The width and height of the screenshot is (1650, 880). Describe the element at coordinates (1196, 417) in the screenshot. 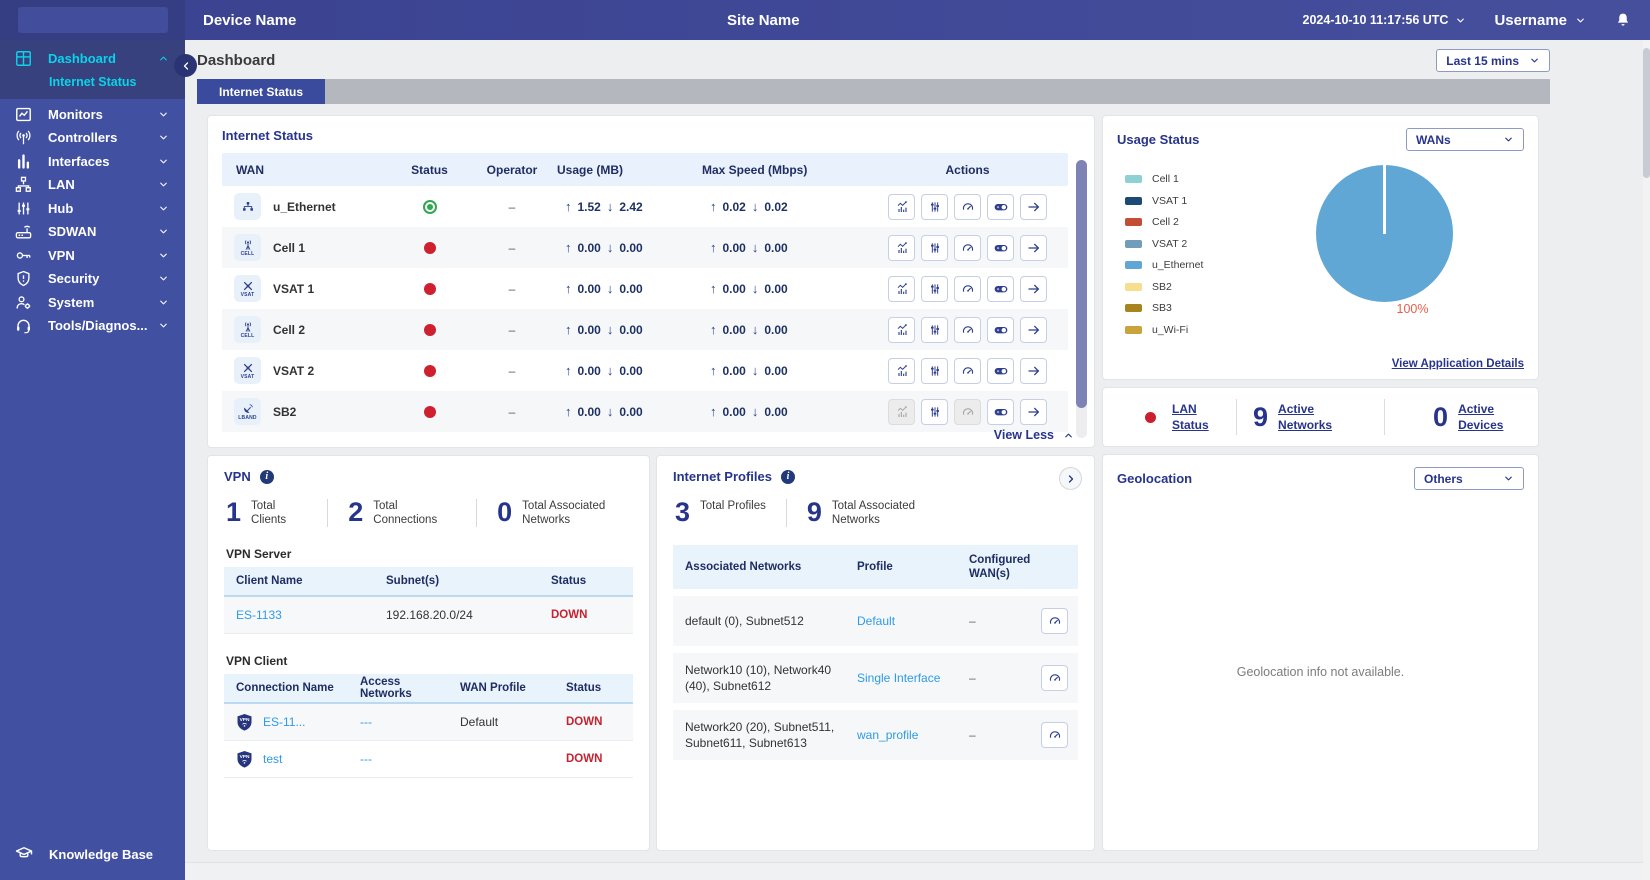

I see `lan-status-link: LAN Status` at that location.